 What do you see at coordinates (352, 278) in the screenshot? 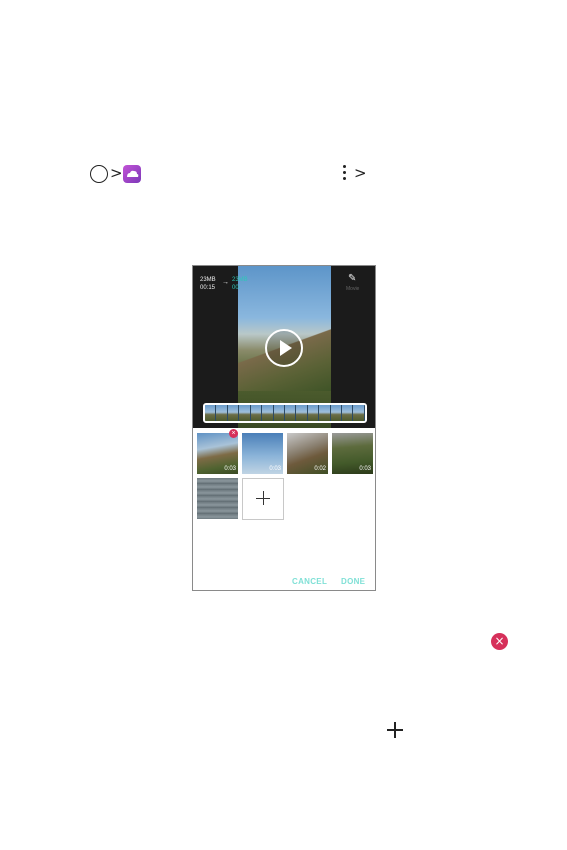
I see `magic-wand-icon: ✎` at bounding box center [352, 278].